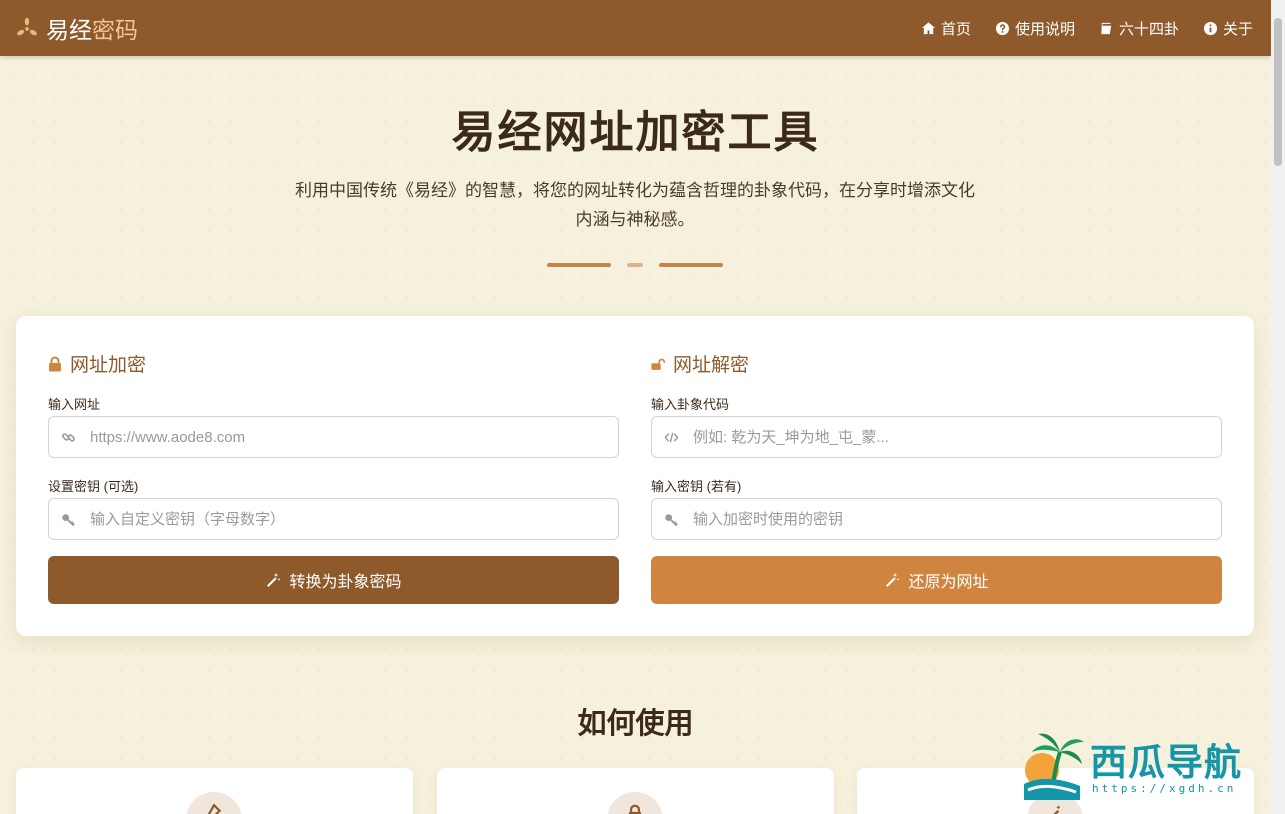  Describe the element at coordinates (711, 365) in the screenshot. I see `decrypt-title: 网址解密` at that location.